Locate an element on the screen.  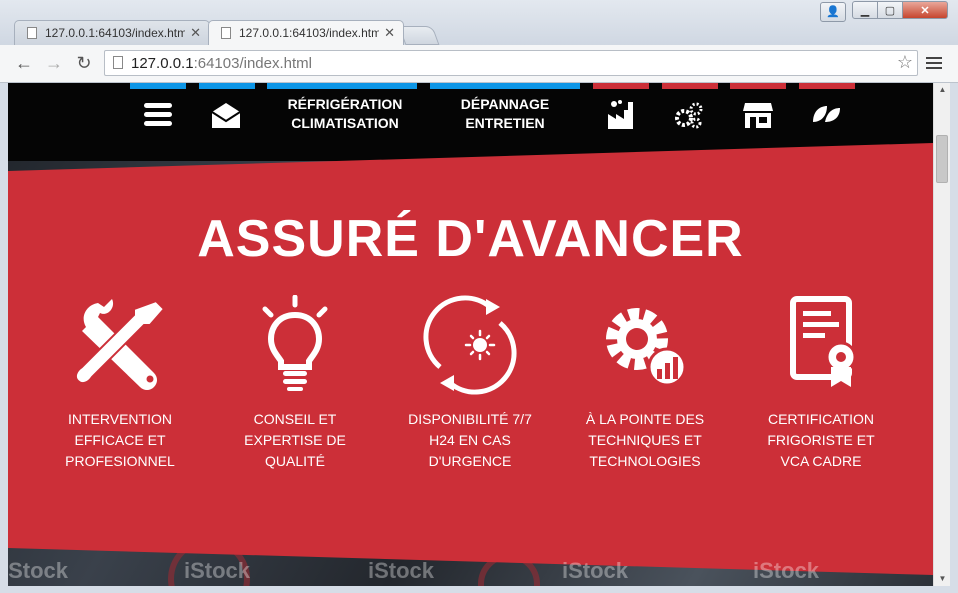
browser-toolbar: ← → ↻ 127.0.0.1:64103/index.html ☆ is located at coordinates (479, 64).